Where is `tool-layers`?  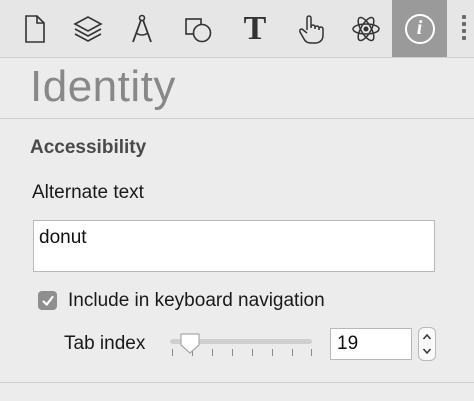
tool-layers is located at coordinates (88, 28).